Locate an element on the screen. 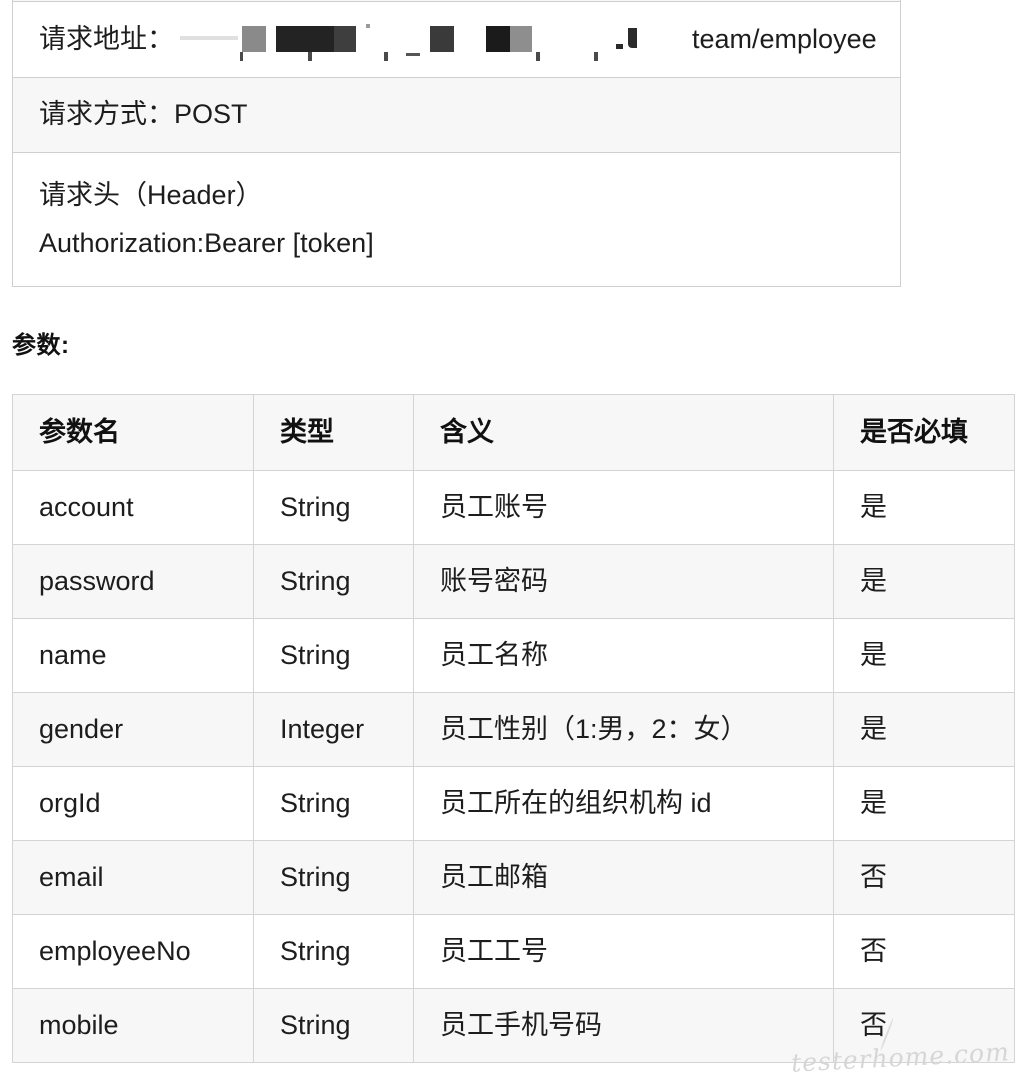 The width and height of the screenshot is (1022, 1080). param-name-cell: gender is located at coordinates (133, 729).